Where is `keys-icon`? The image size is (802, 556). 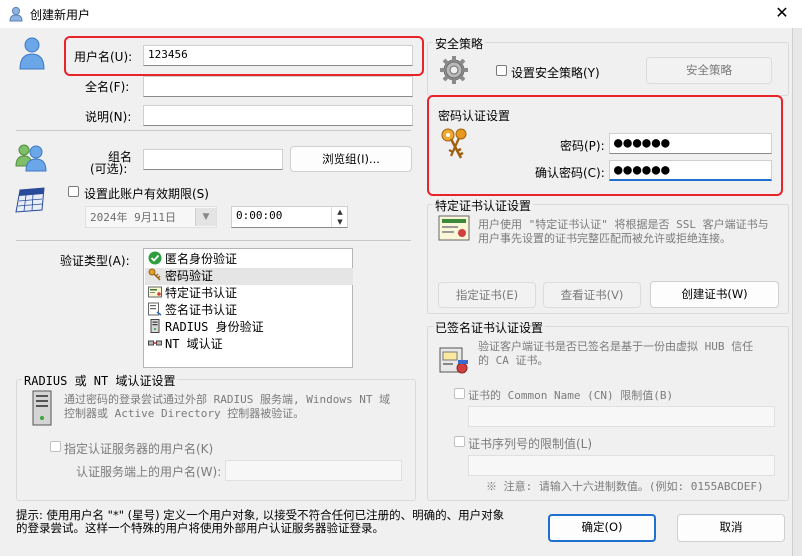
keys-icon is located at coordinates (455, 144).